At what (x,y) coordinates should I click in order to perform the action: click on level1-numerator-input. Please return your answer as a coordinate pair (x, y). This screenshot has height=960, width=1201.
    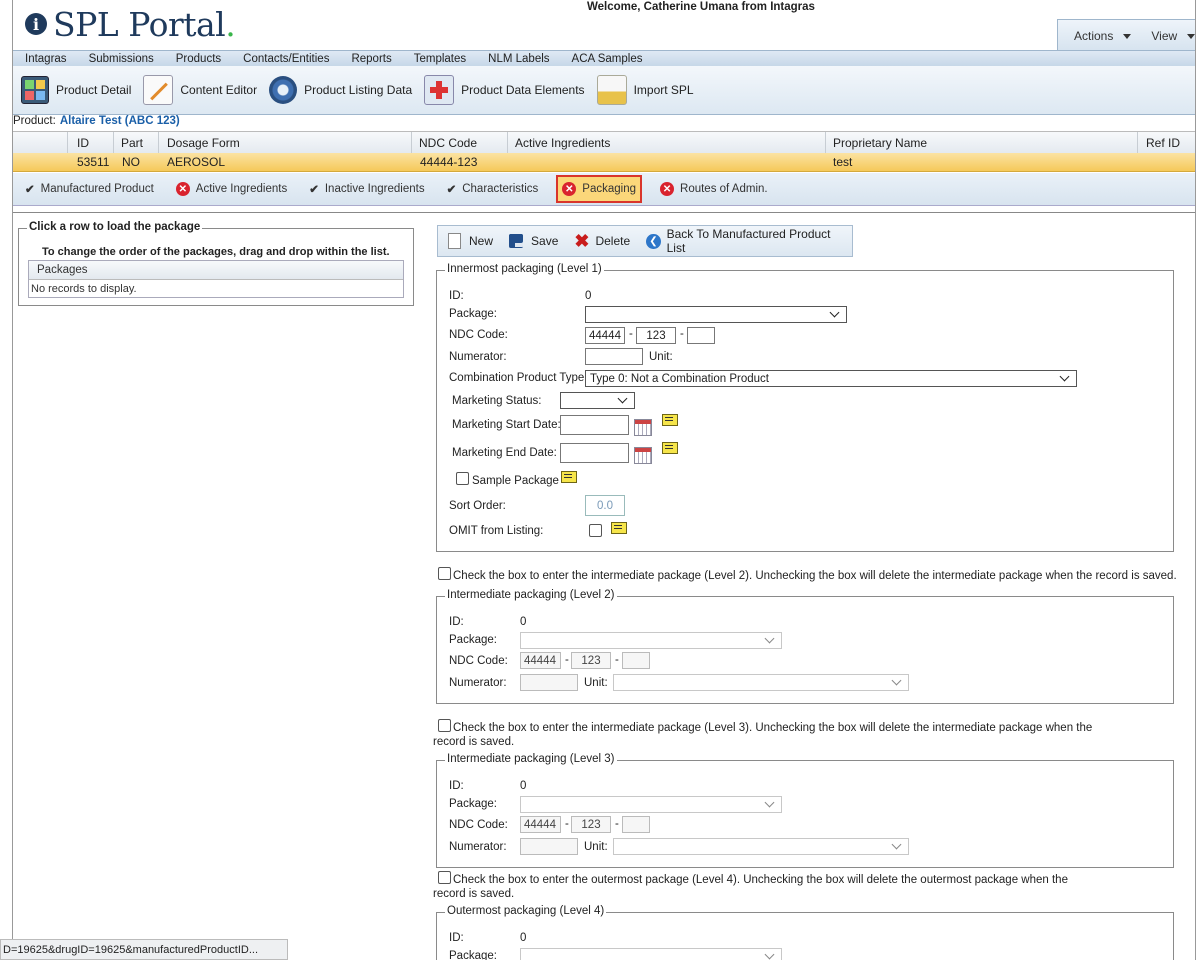
    Looking at the image, I should click on (614, 356).